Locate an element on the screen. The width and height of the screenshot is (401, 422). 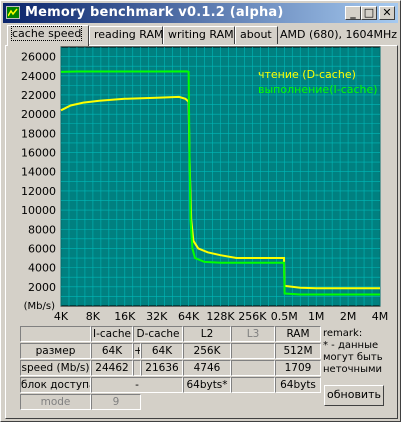
remark-title: remark: is located at coordinates (343, 333).